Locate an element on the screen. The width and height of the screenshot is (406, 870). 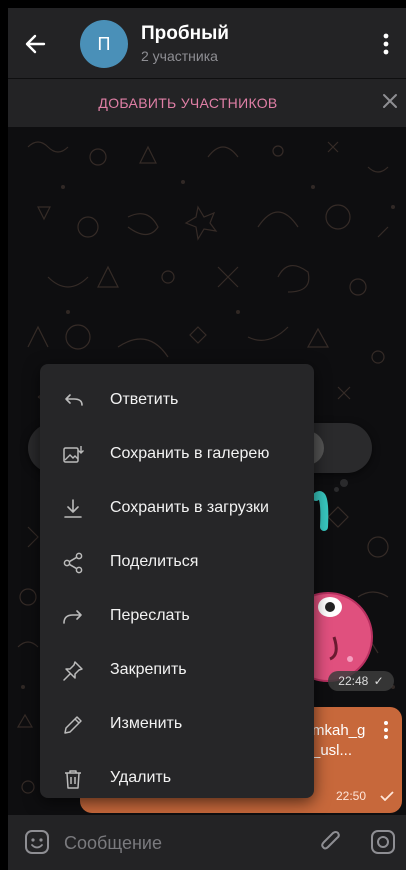
menu-item-share: Поделиться is located at coordinates (177, 563).